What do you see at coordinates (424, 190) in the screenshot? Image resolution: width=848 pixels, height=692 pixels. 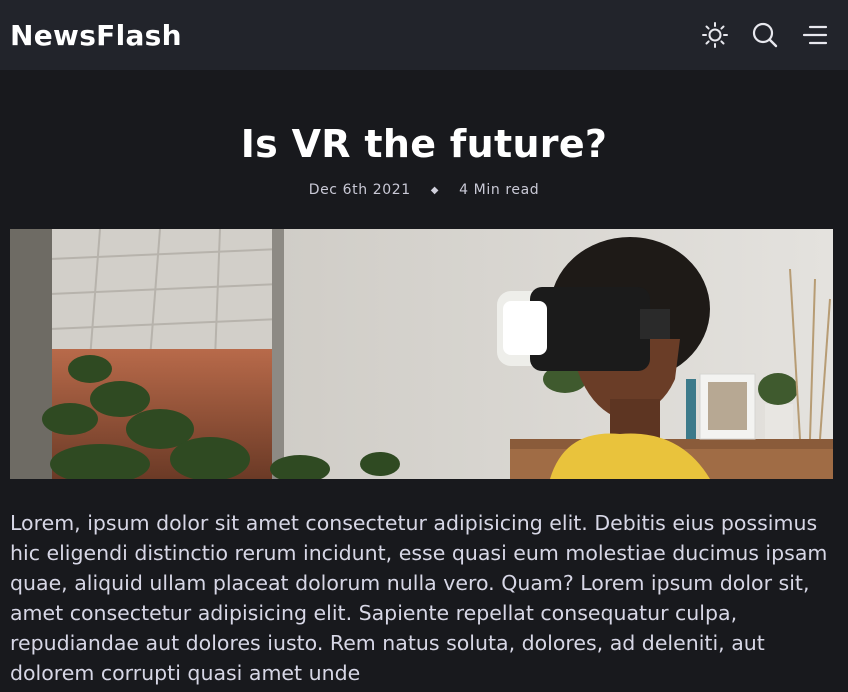 I see `article-meta: Dec 6th 2021 ◆ 4 Min read` at bounding box center [424, 190].